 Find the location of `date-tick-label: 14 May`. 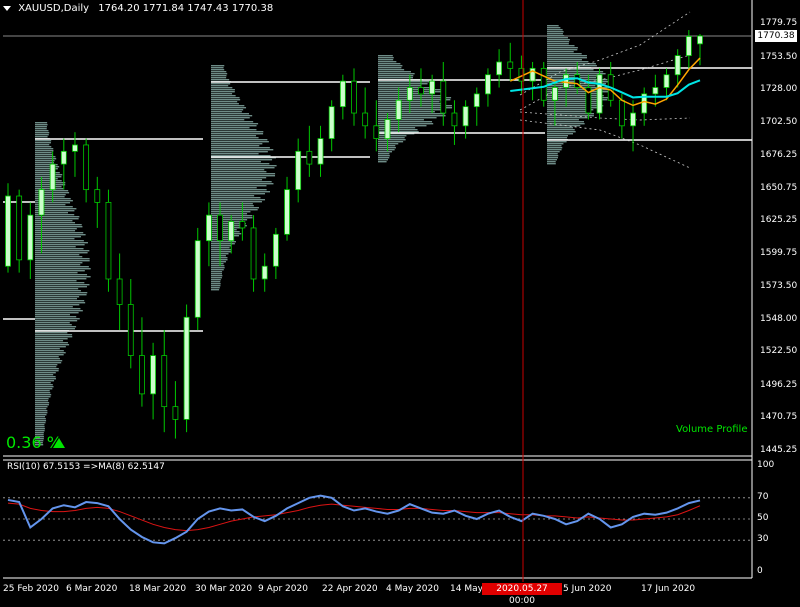

date-tick-label: 14 May is located at coordinates (466, 589).